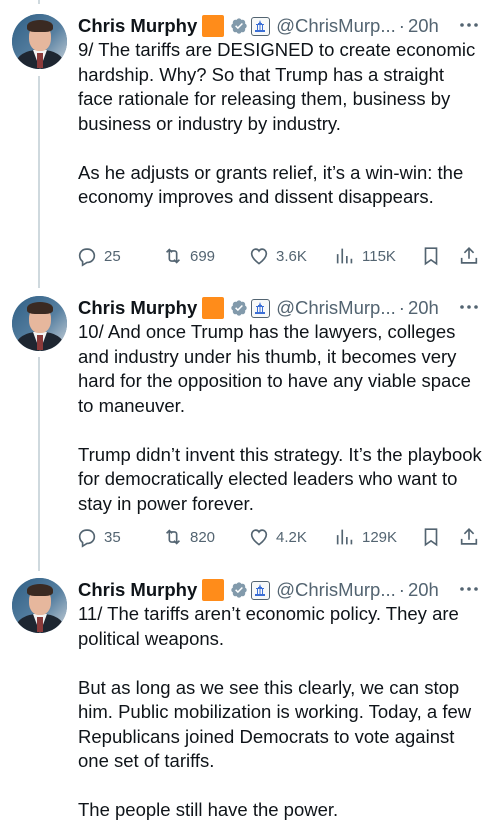  Describe the element at coordinates (291, 537) in the screenshot. I see `like-count: 4.2K` at that location.